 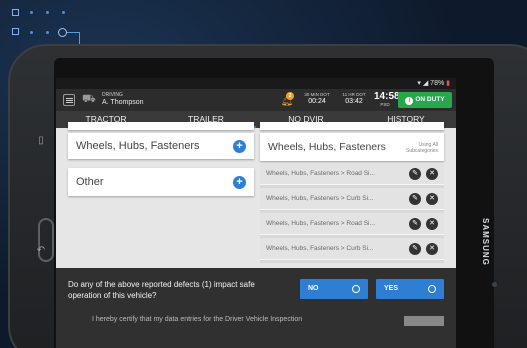 What do you see at coordinates (317, 94) in the screenshot?
I see `timer-label: 30 MIN DOT` at bounding box center [317, 94].